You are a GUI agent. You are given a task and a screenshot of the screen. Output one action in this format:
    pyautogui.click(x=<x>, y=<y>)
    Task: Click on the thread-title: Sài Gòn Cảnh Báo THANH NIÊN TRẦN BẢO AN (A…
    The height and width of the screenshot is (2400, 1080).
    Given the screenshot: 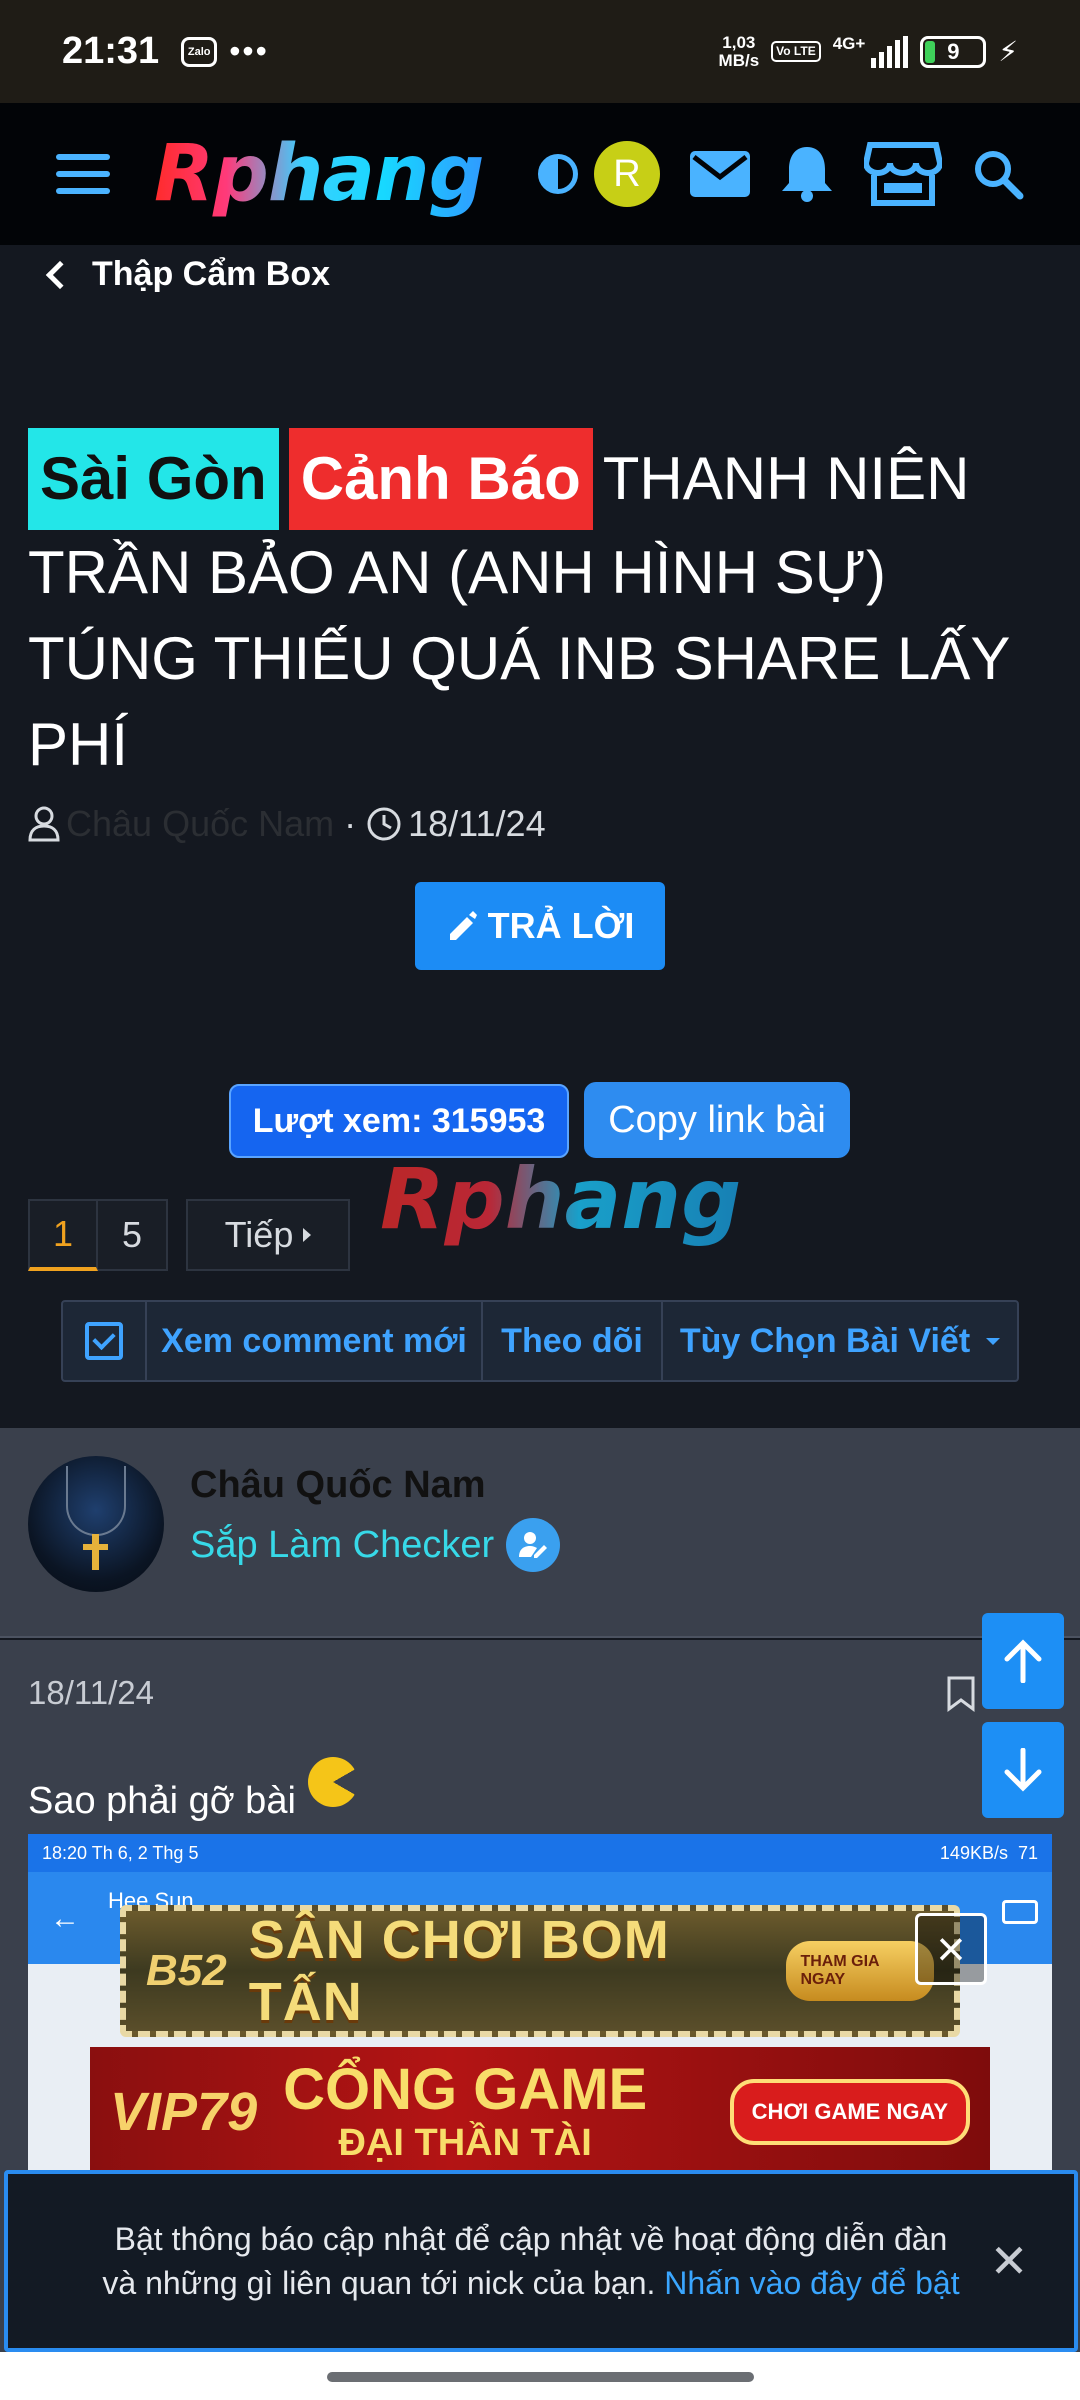 What is the action you would take?
    pyautogui.click(x=533, y=608)
    